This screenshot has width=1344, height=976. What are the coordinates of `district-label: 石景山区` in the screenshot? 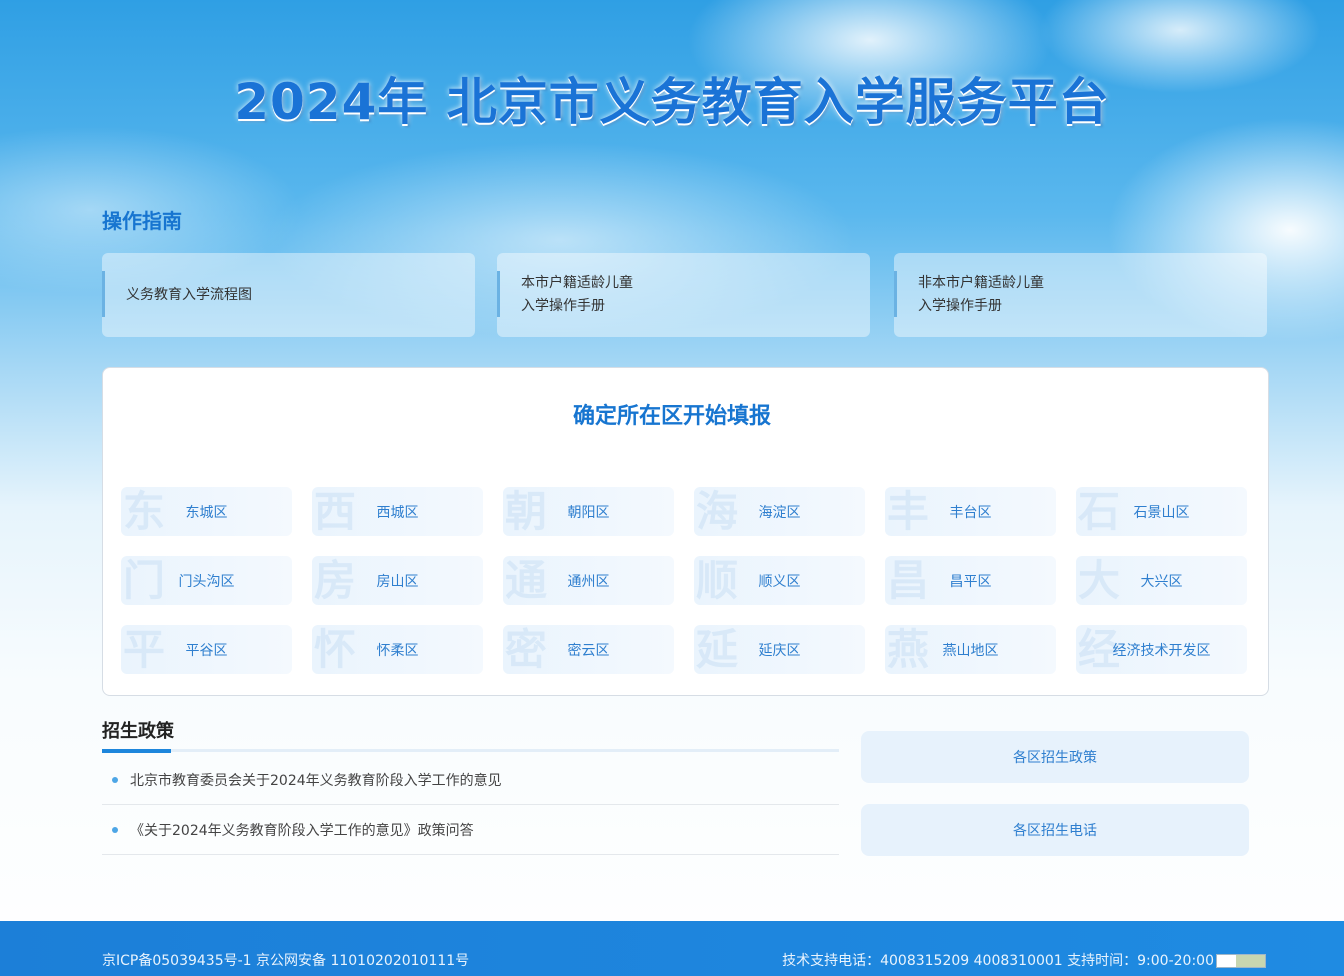 It's located at (1161, 512).